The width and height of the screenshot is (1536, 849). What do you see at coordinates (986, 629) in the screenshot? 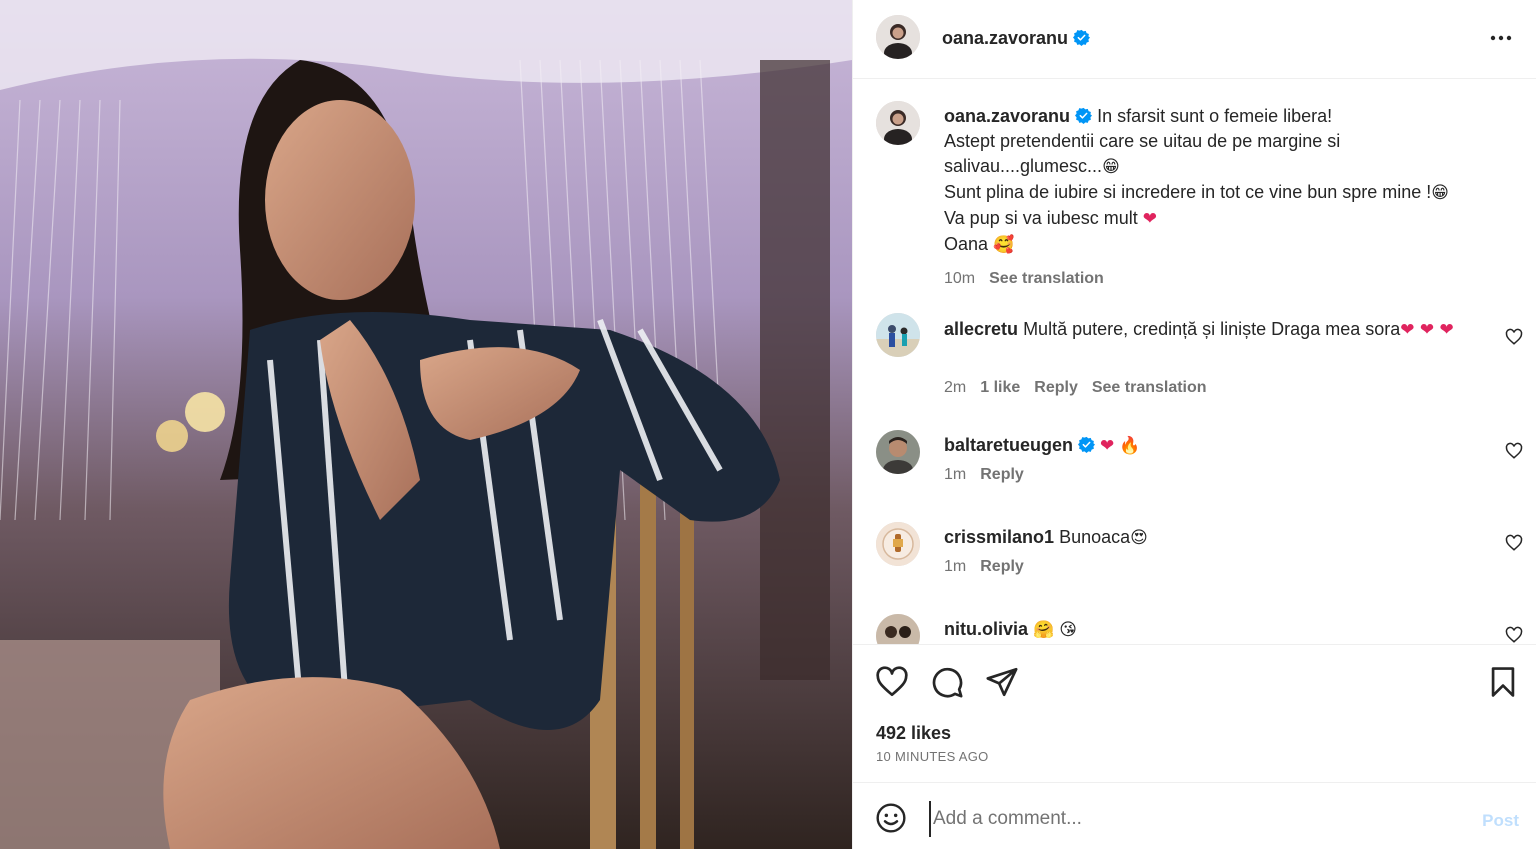
I see `commenter-username: nitu.olivia` at bounding box center [986, 629].